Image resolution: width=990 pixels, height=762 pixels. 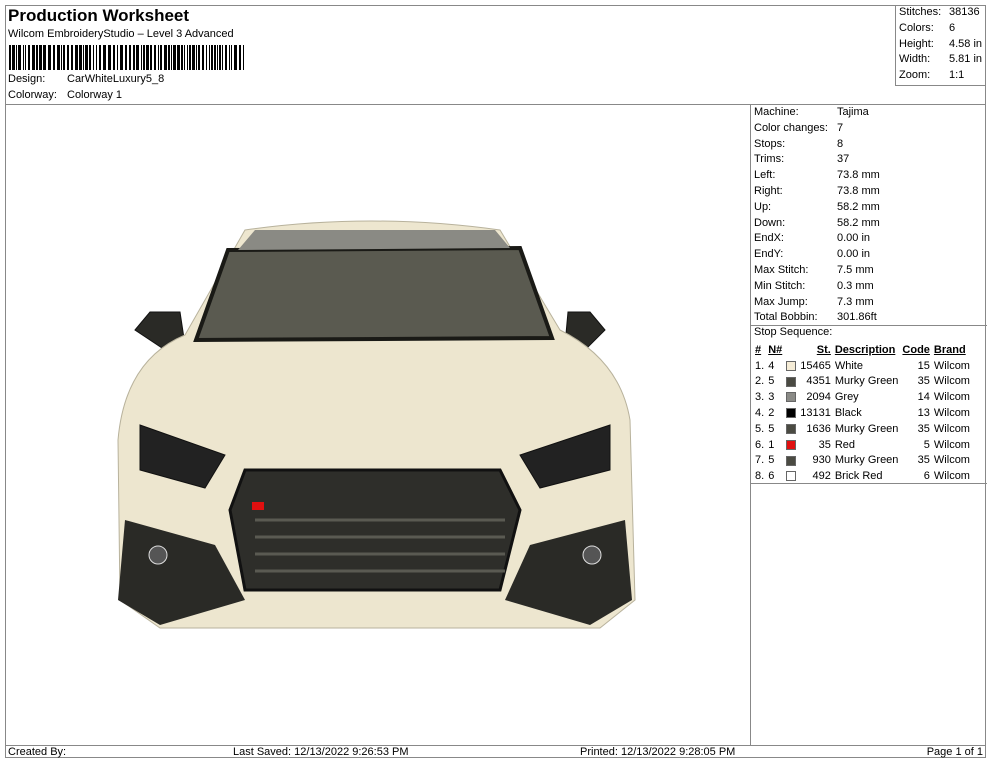 What do you see at coordinates (818, 397) in the screenshot?
I see `stitches: 2094` at bounding box center [818, 397].